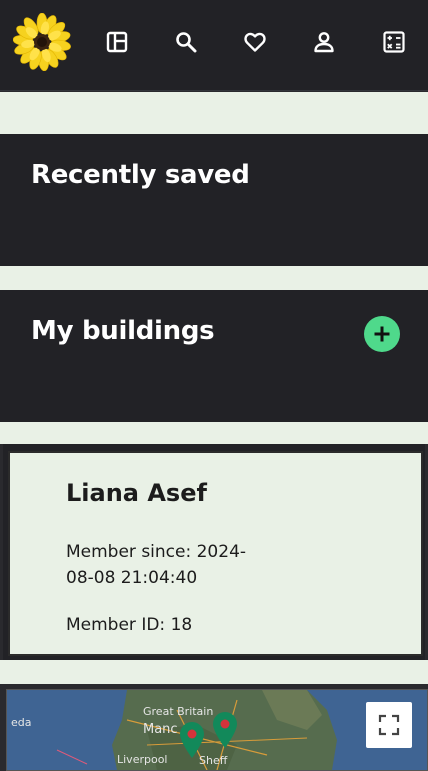 The image size is (428, 771). I want to click on member-since: Member since: 2024-08-08 21:04:40, so click(156, 565).